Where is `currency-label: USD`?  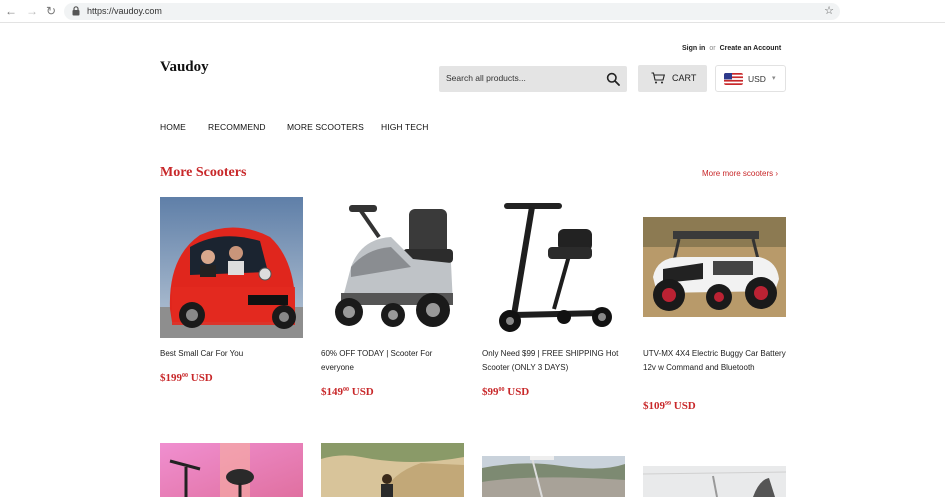 currency-label: USD is located at coordinates (757, 79).